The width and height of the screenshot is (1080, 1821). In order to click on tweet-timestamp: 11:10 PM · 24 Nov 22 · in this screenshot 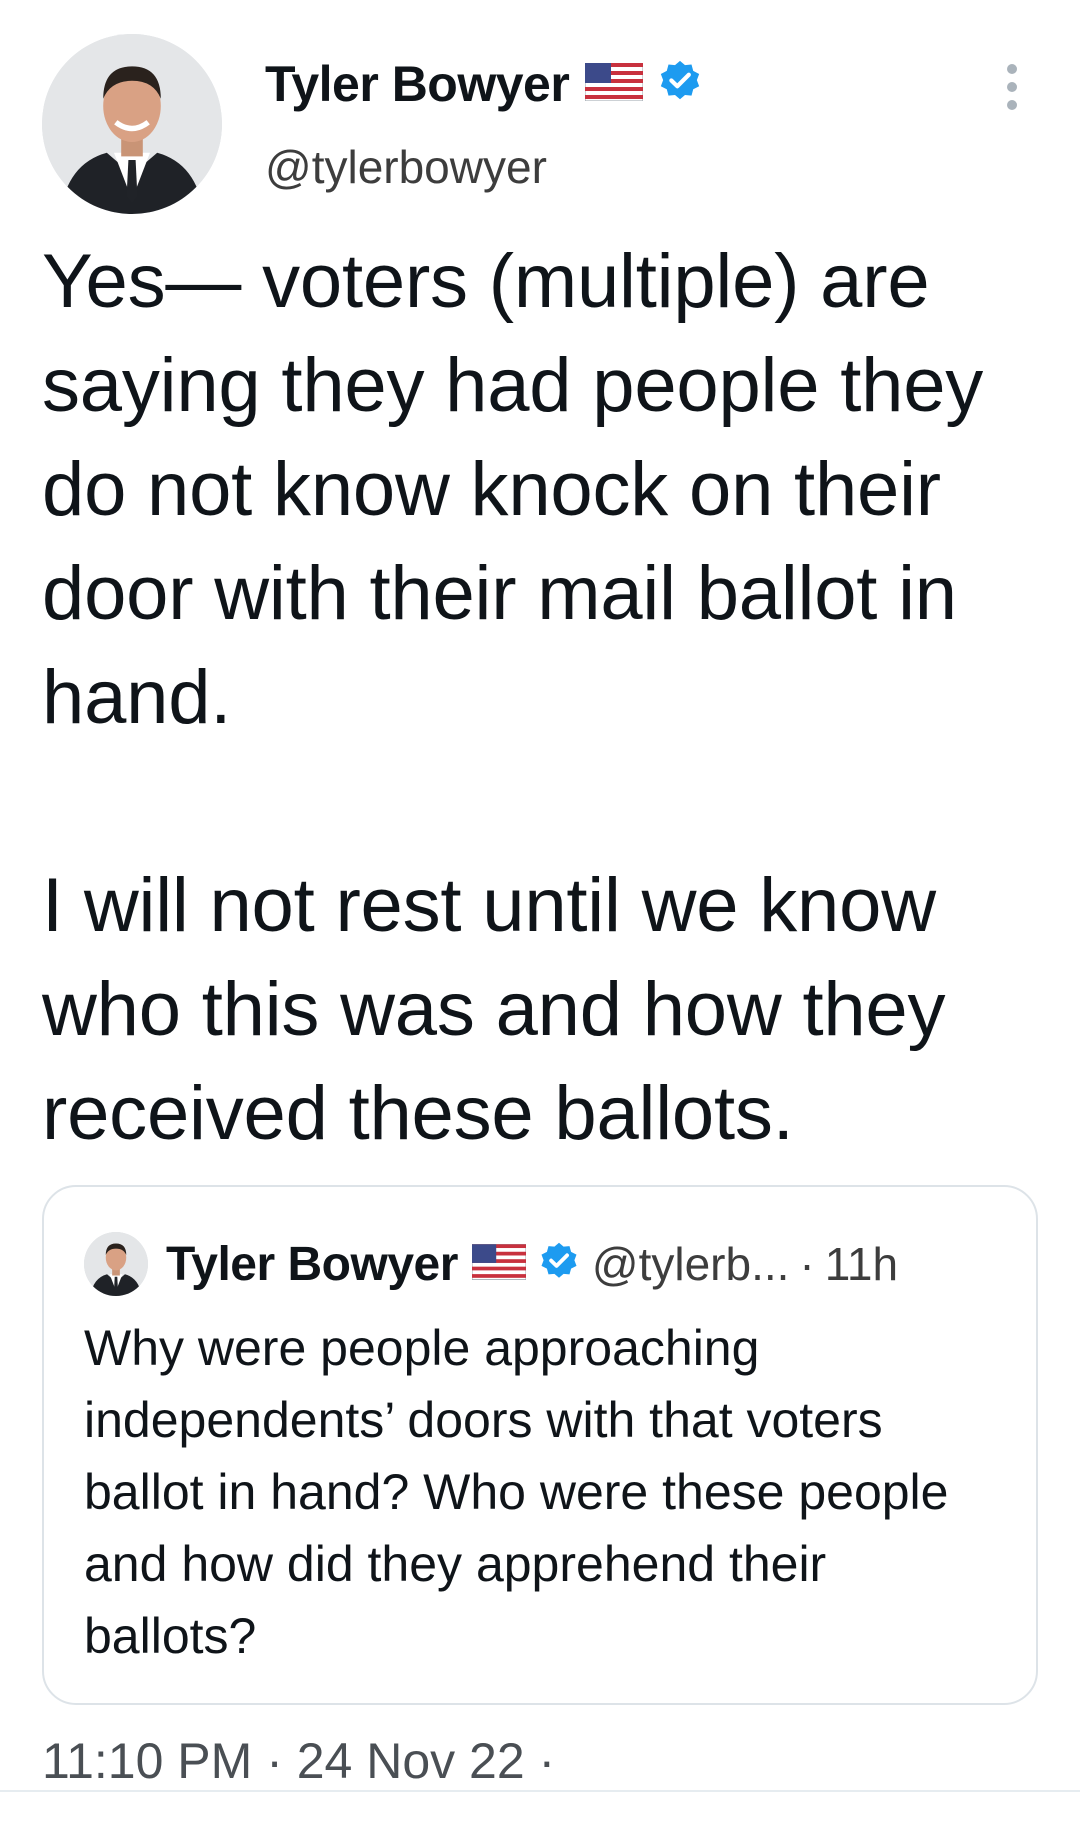, I will do `click(298, 1761)`.